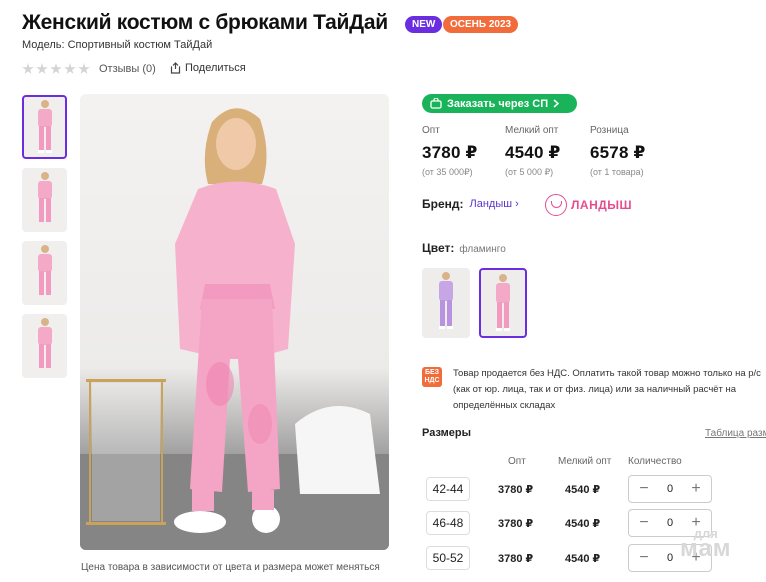 The image size is (766, 582). What do you see at coordinates (735, 433) in the screenshot?
I see `size-table-link: Таблица разм` at bounding box center [735, 433].